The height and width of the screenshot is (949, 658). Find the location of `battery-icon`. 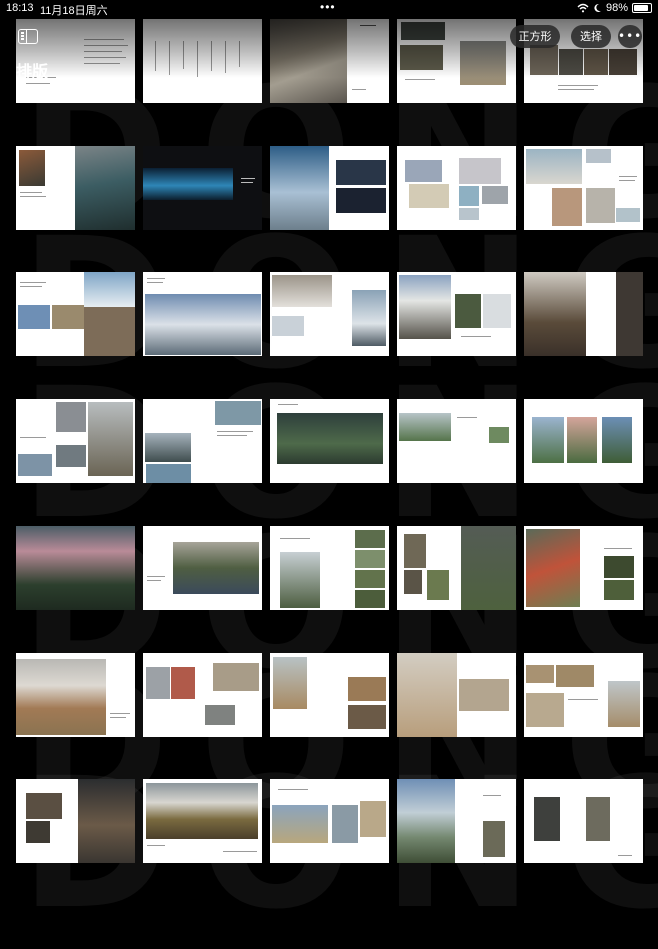

battery-icon is located at coordinates (642, 8).